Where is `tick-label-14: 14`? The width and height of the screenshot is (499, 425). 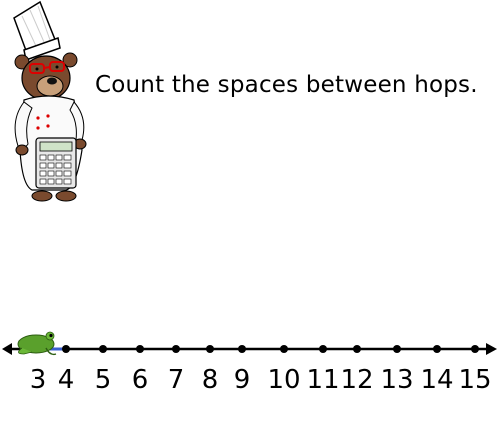 tick-label-14: 14 is located at coordinates (437, 380).